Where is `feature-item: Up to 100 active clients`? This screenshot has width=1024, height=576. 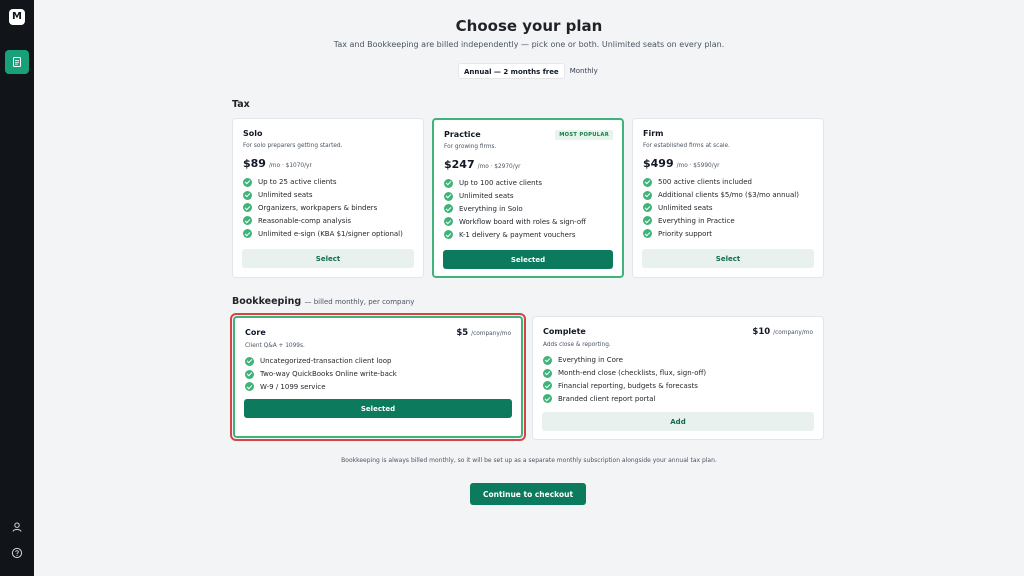 feature-item: Up to 100 active clients is located at coordinates (528, 183).